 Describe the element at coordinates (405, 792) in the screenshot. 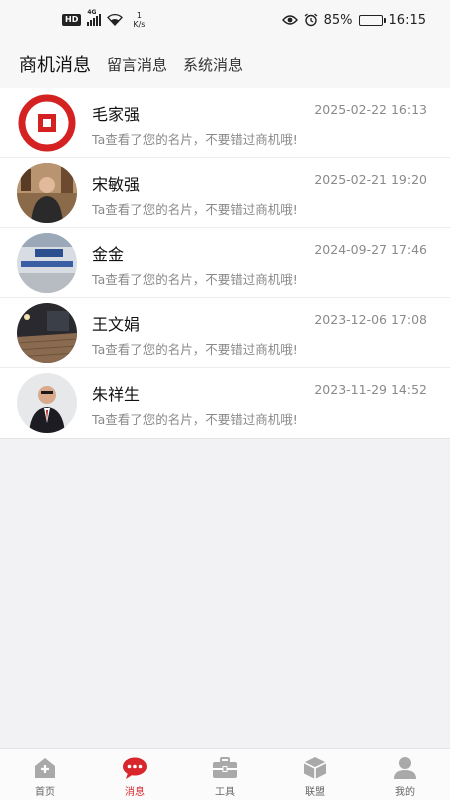

I see `tab-label: 我的` at that location.